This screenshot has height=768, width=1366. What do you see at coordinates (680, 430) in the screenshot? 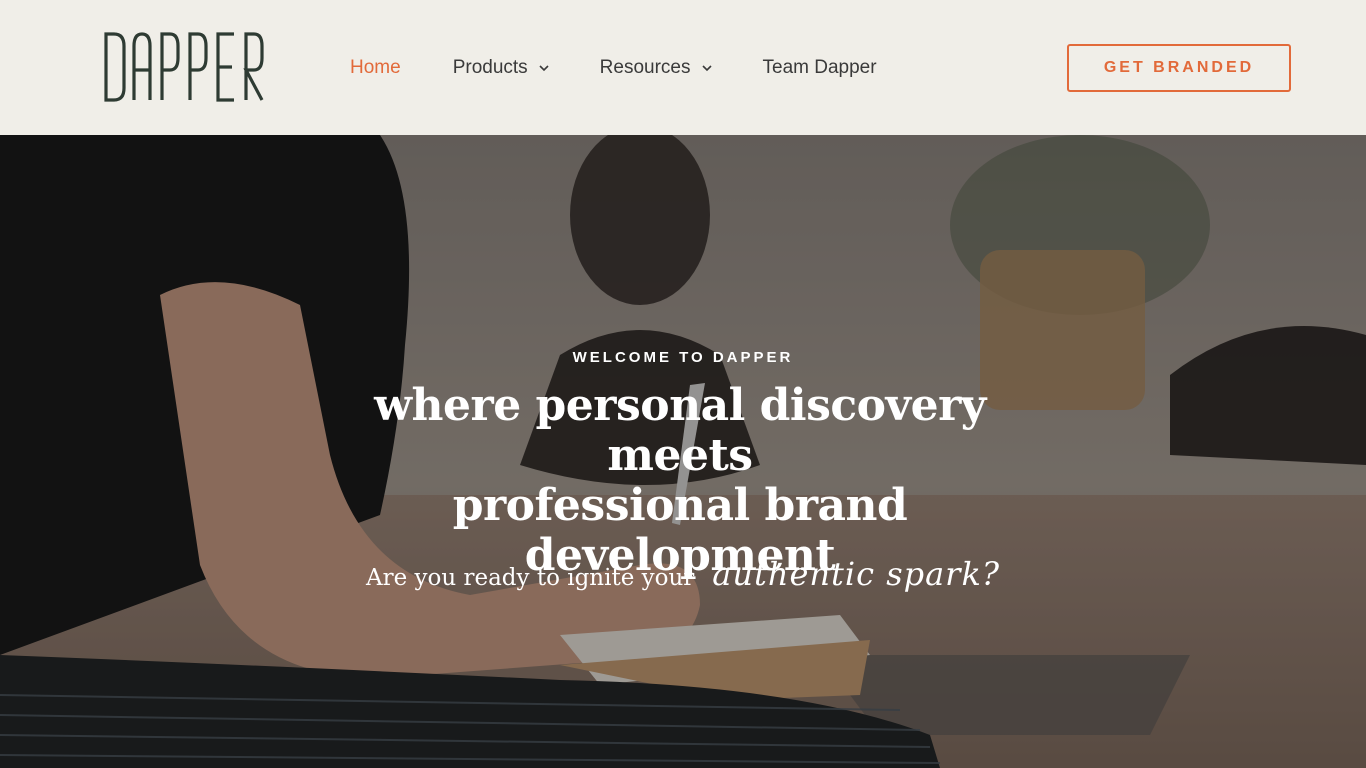
I see `hero-headline-line1: where personal discovery meets` at bounding box center [680, 430].